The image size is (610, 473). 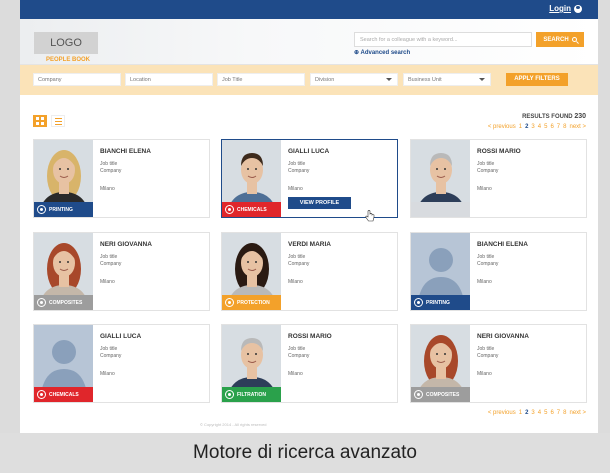 I want to click on logo: LOGO, so click(x=66, y=43).